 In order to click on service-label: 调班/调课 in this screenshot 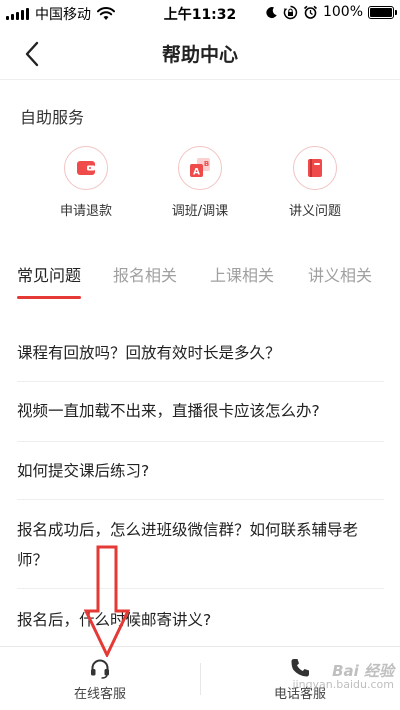, I will do `click(200, 211)`.